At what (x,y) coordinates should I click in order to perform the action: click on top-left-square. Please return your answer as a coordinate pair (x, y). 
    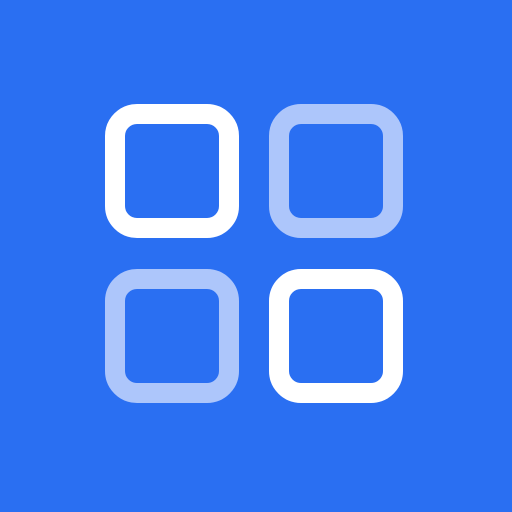
    Looking at the image, I should click on (172, 171).